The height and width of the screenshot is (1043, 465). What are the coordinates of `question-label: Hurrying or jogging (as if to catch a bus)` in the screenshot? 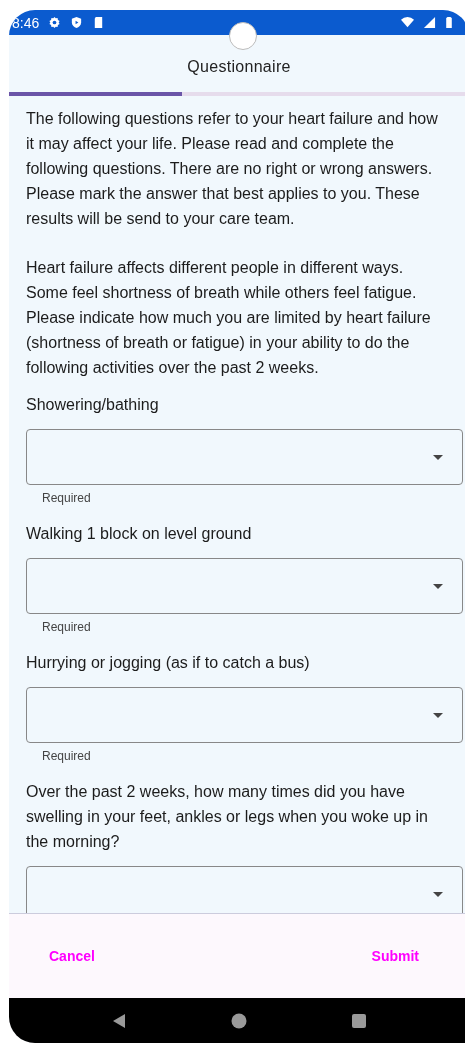 It's located at (168, 663).